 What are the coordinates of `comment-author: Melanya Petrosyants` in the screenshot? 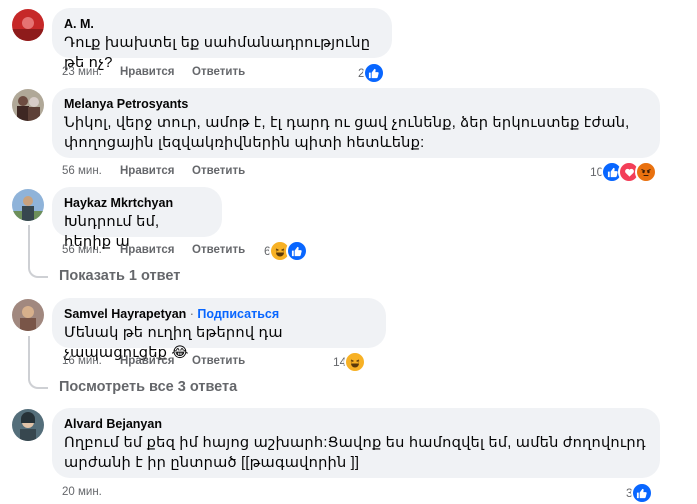 It's located at (356, 104).